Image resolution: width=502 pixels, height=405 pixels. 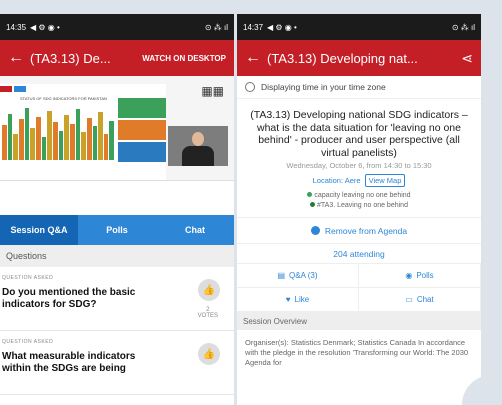 I want to click on app-bar: ← (TA3.13) De... WATCH ON DESKTOP, so click(x=117, y=58).